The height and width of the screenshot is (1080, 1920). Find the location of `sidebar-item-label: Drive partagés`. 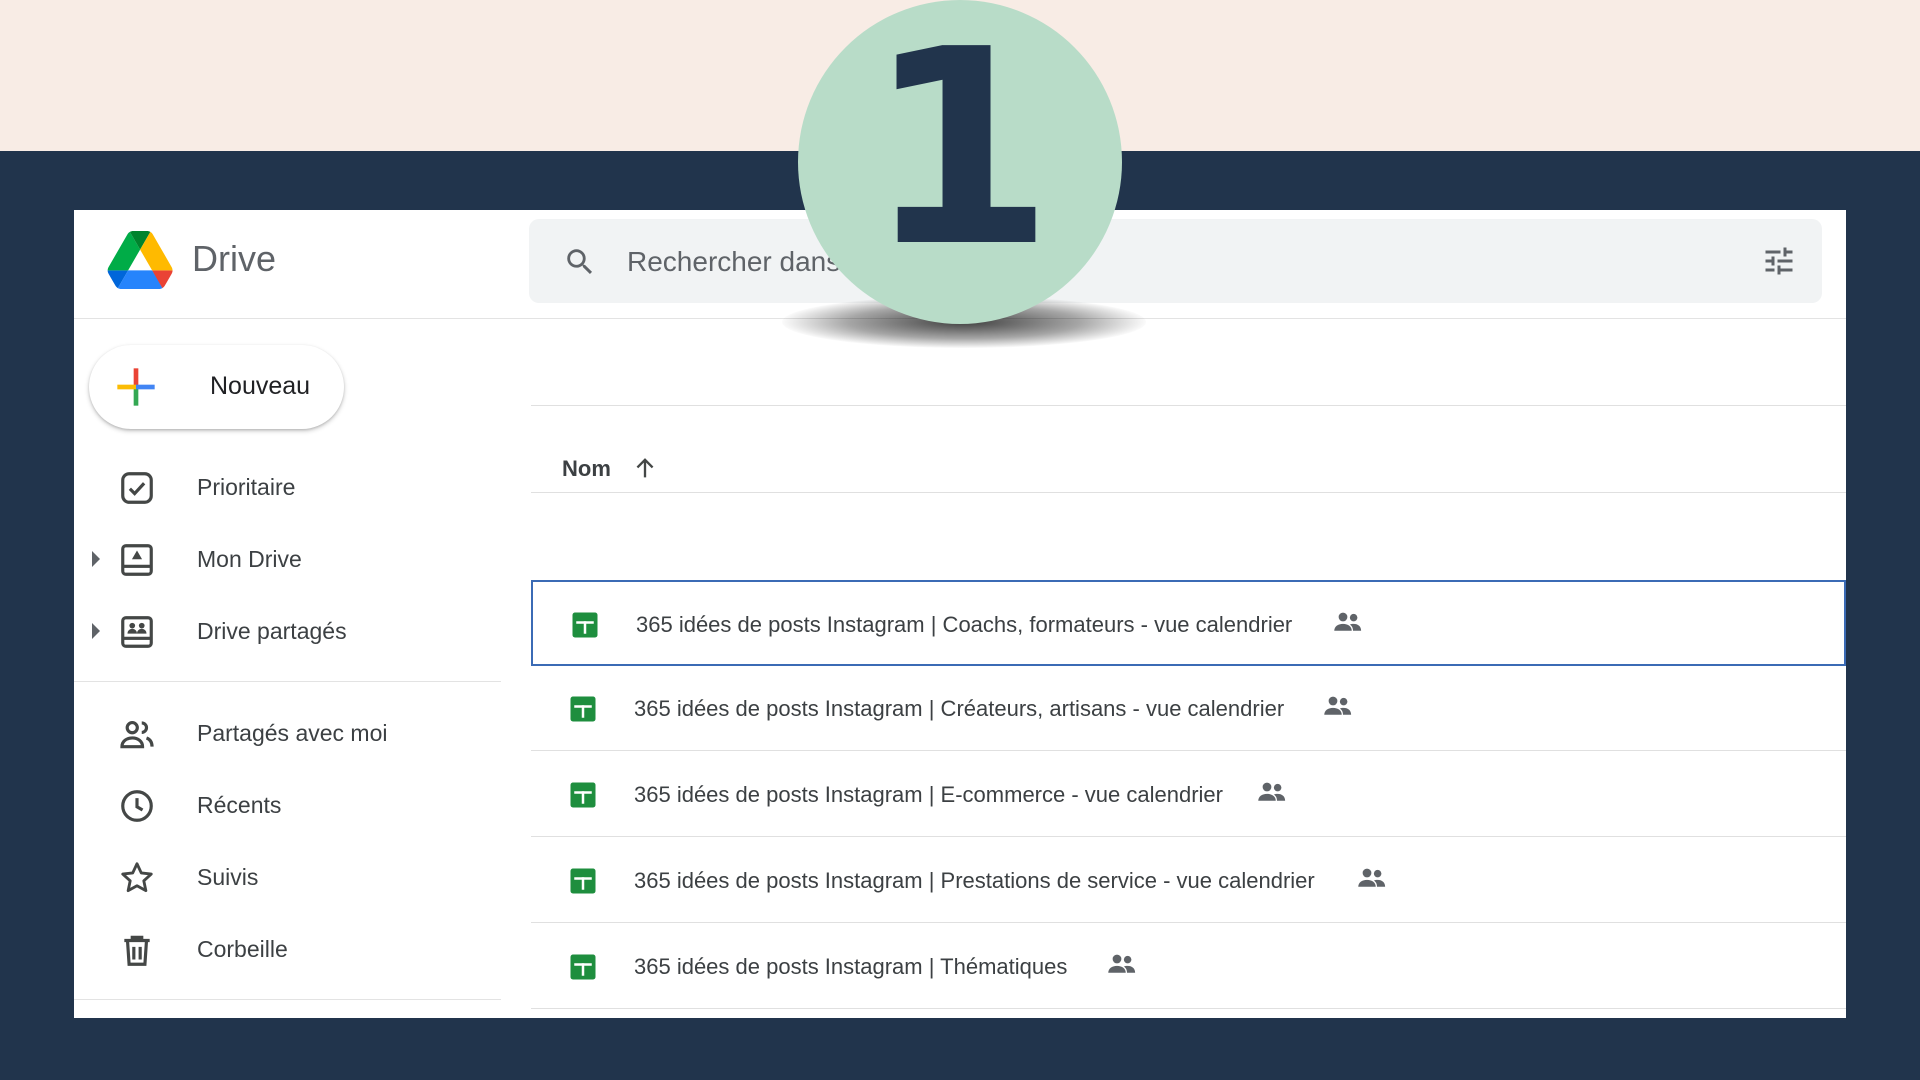

sidebar-item-label: Drive partagés is located at coordinates (272, 631).